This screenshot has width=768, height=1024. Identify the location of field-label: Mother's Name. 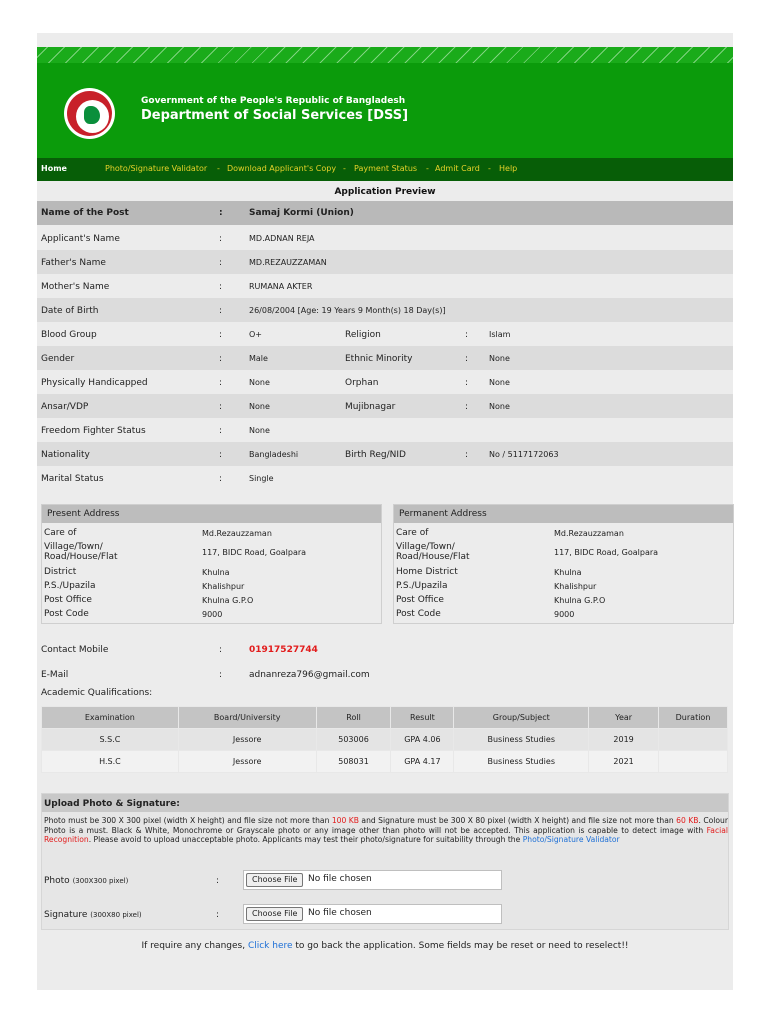
(75, 287).